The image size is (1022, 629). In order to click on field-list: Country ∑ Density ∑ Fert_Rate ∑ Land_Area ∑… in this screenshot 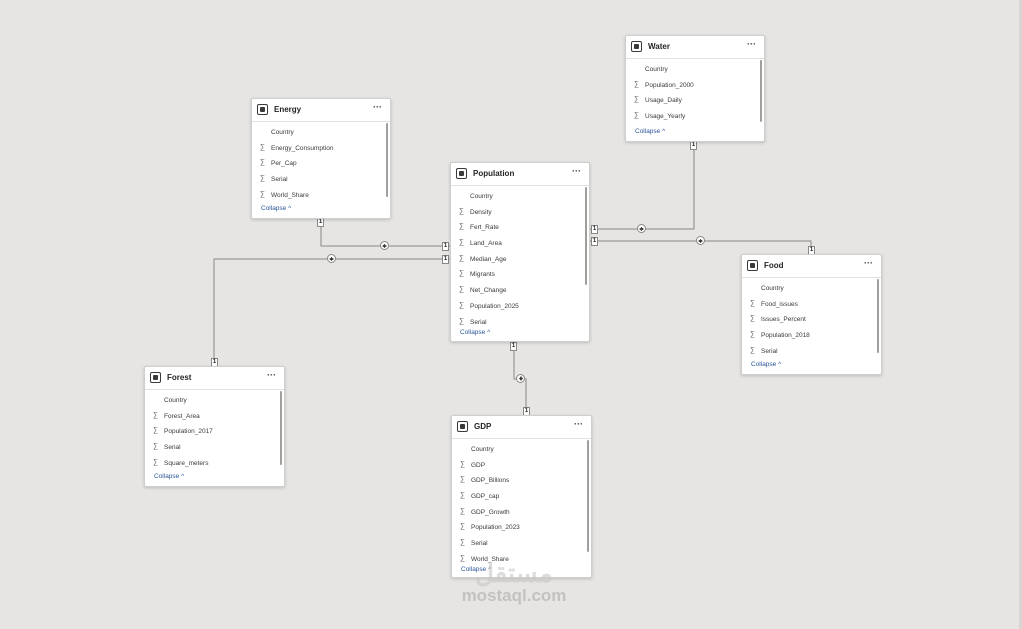, I will do `click(520, 258)`.